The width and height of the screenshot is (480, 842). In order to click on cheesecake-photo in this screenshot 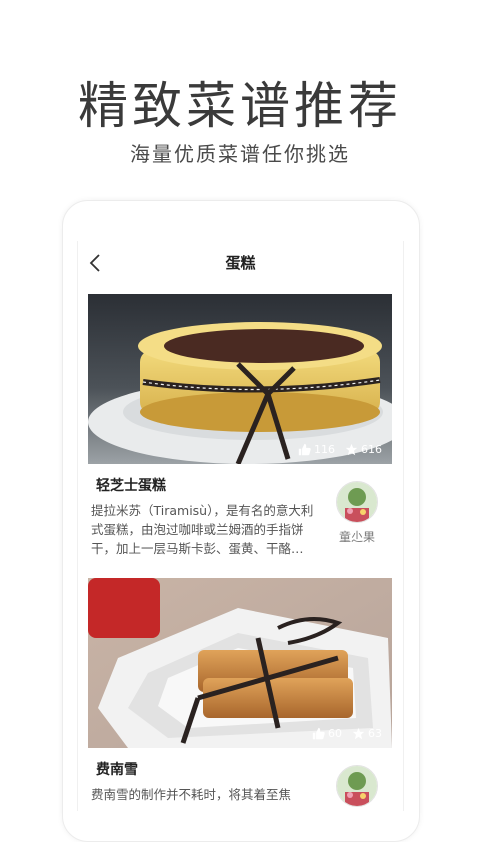, I will do `click(240, 379)`.